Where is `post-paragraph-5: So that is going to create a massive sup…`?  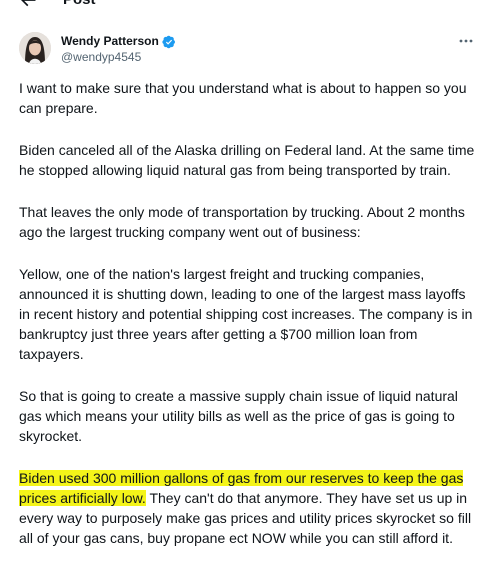 post-paragraph-5: So that is going to create a massive sup… is located at coordinates (238, 416).